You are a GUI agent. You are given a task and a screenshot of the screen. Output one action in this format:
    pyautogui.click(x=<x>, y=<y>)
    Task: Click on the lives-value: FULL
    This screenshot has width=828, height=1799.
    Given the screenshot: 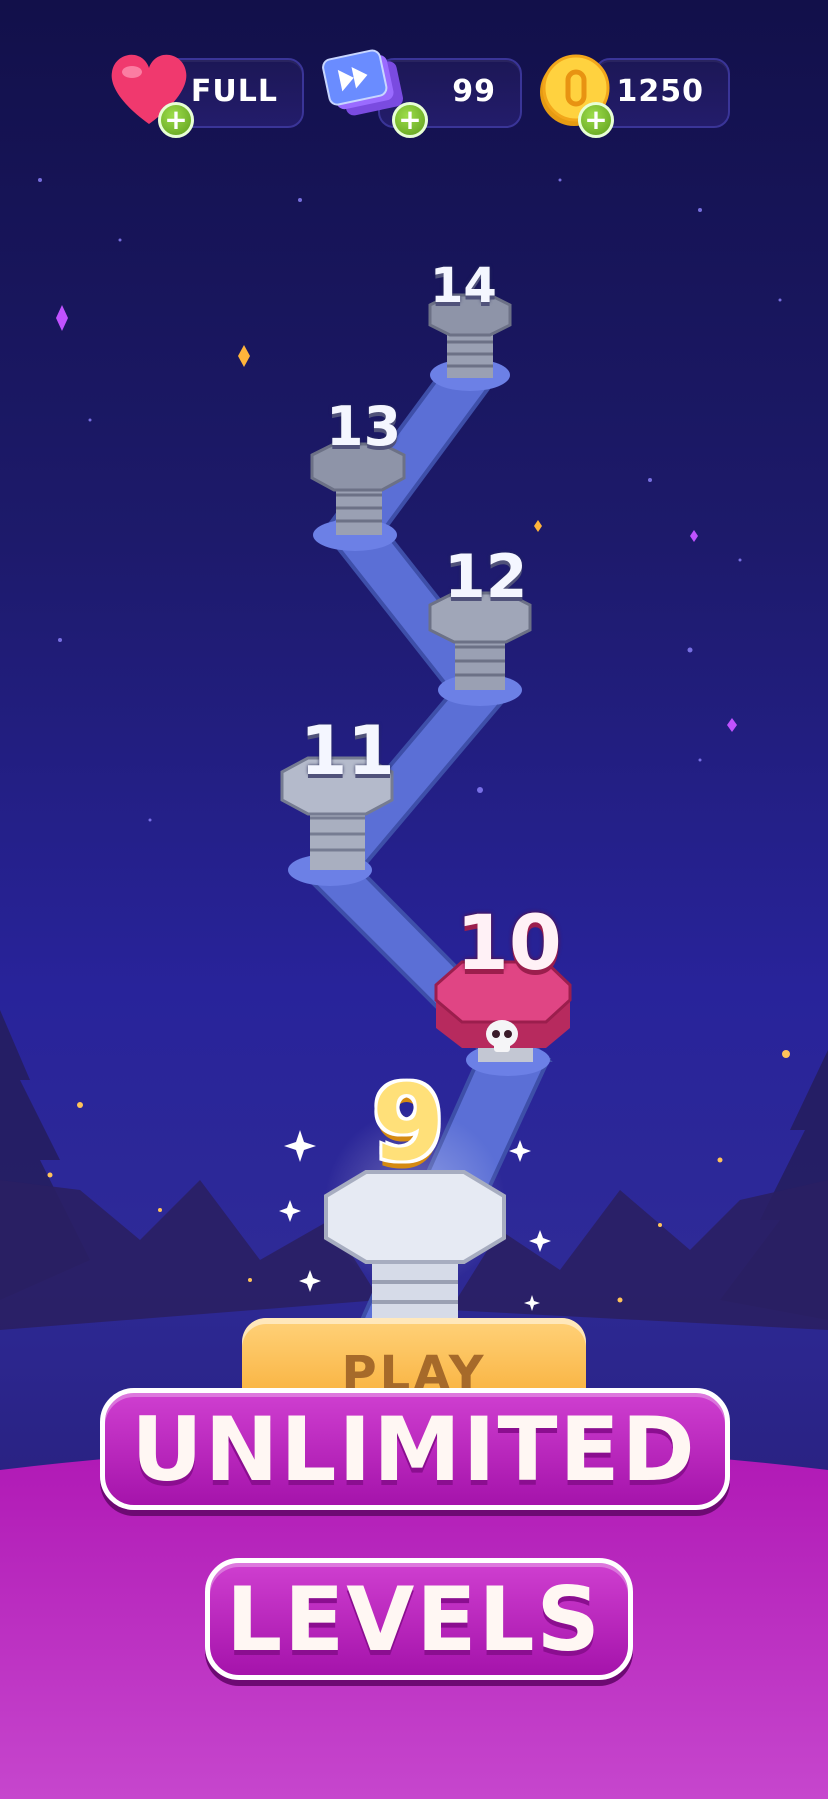 What is the action you would take?
    pyautogui.click(x=234, y=91)
    